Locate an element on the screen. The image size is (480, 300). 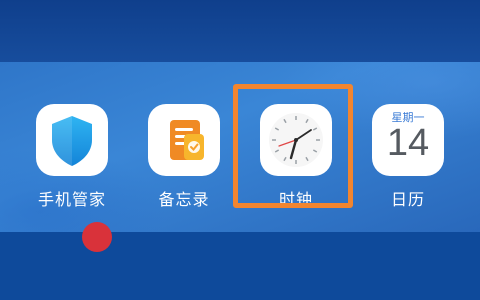
highlight-frame is located at coordinates (293, 146).